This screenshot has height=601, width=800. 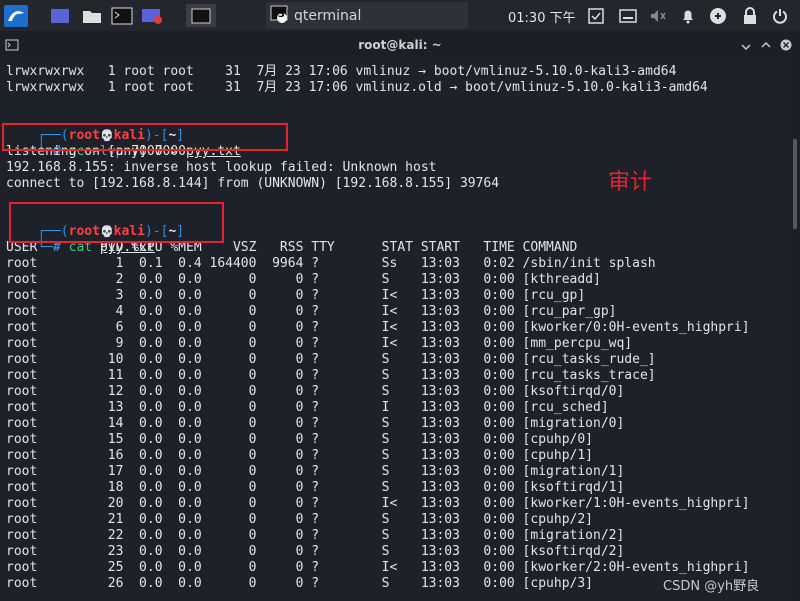 What do you see at coordinates (628, 15) in the screenshot?
I see `keyboard-icon` at bounding box center [628, 15].